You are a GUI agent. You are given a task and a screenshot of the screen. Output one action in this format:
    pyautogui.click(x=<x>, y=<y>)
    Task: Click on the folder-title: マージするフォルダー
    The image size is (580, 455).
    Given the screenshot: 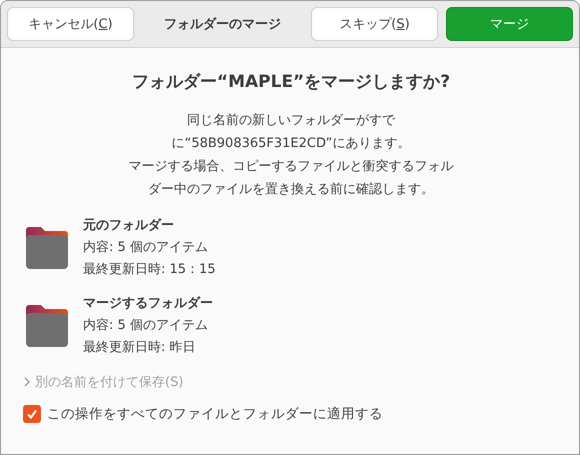 What is the action you would take?
    pyautogui.click(x=148, y=304)
    